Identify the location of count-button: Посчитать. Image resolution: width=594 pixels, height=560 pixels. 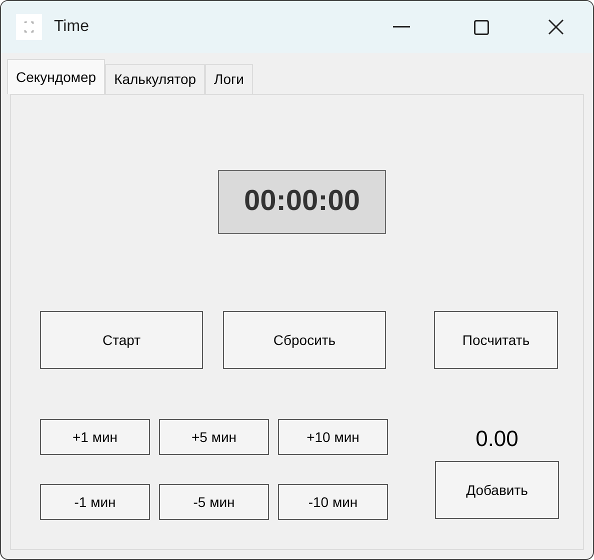
(496, 340).